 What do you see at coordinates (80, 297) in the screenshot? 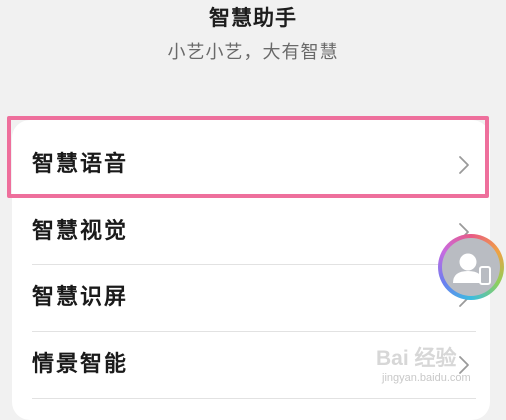
I see `menu-item-label: 智慧识屏` at bounding box center [80, 297].